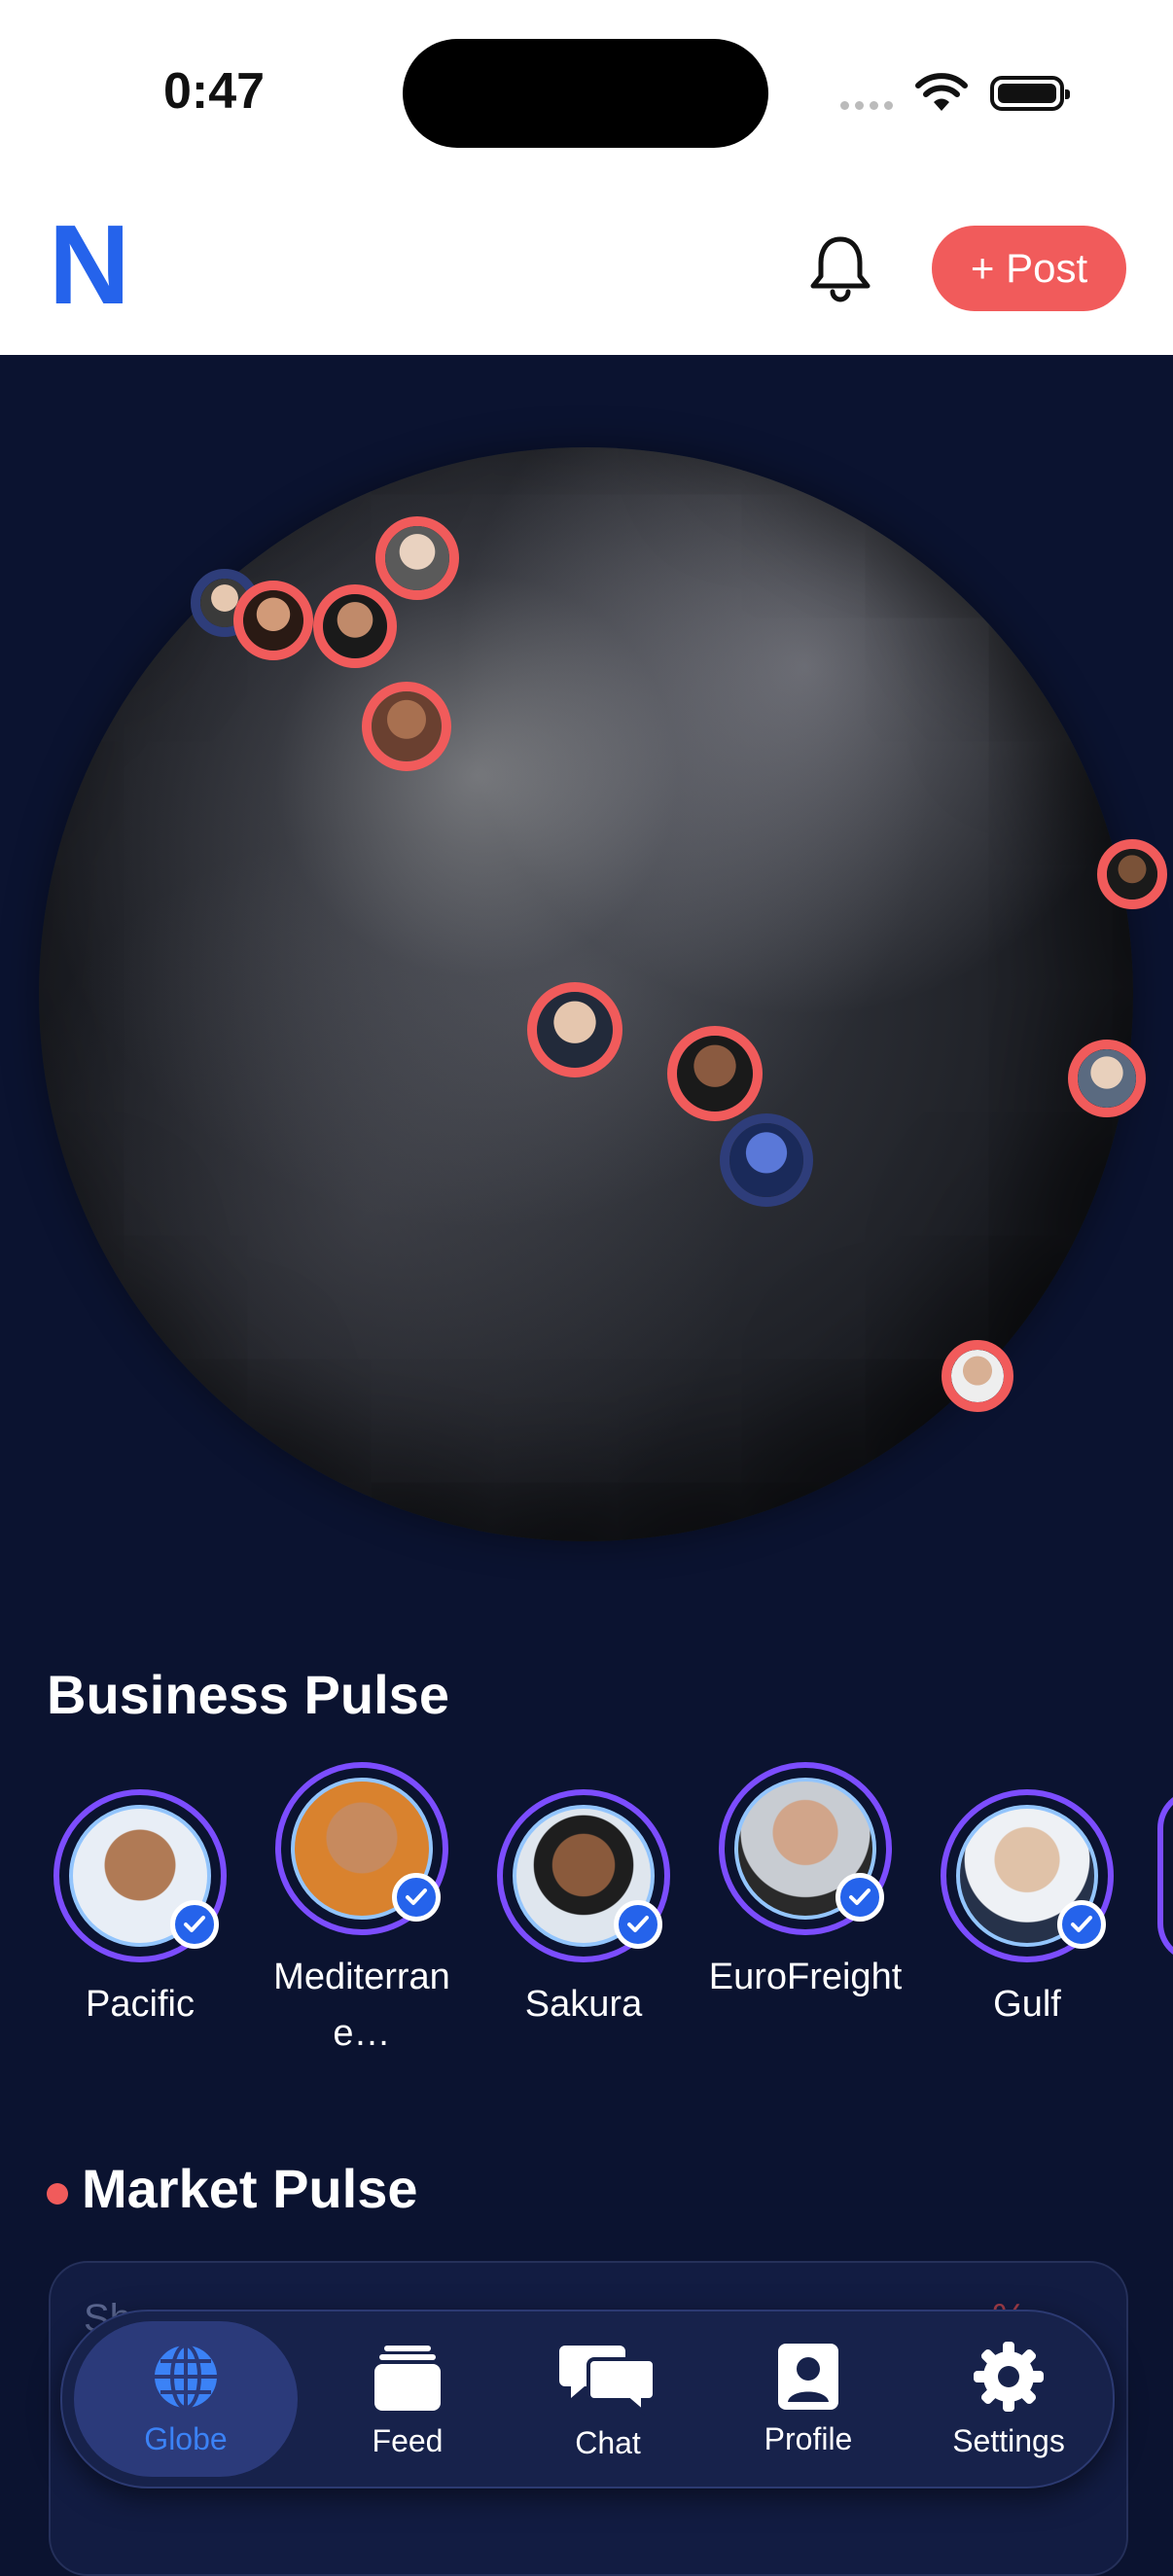  I want to click on status-bar: 0:47, so click(586, 97).